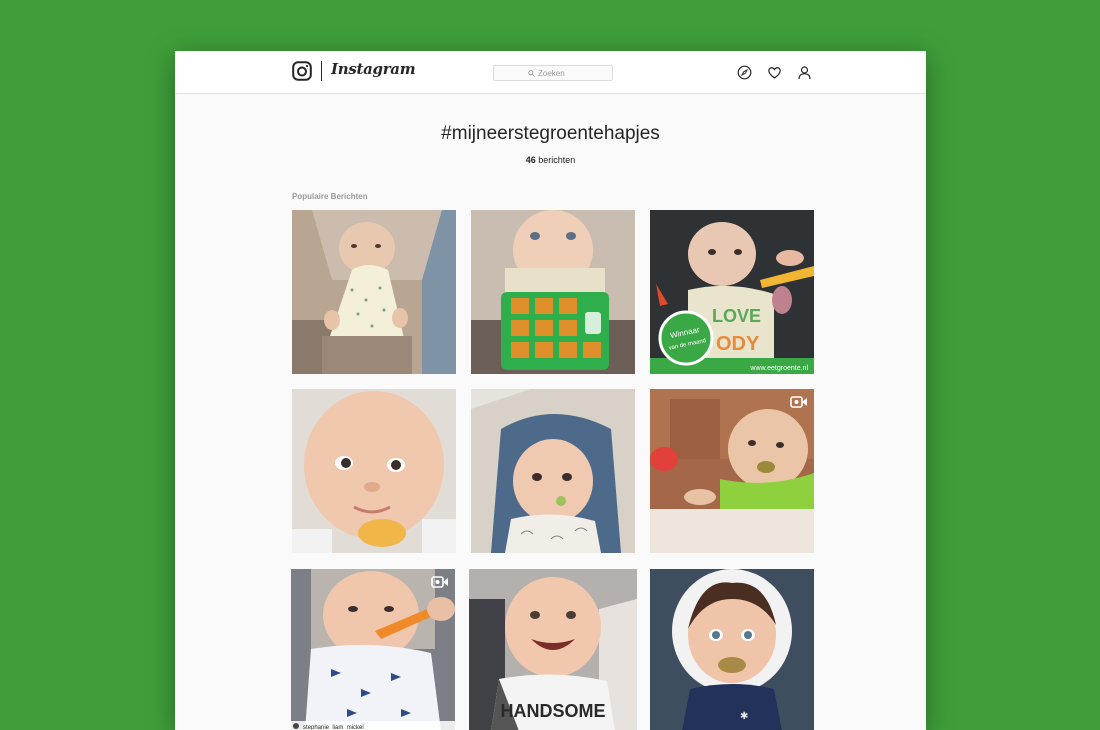  Describe the element at coordinates (321, 71) in the screenshot. I see `logo-divider` at that location.